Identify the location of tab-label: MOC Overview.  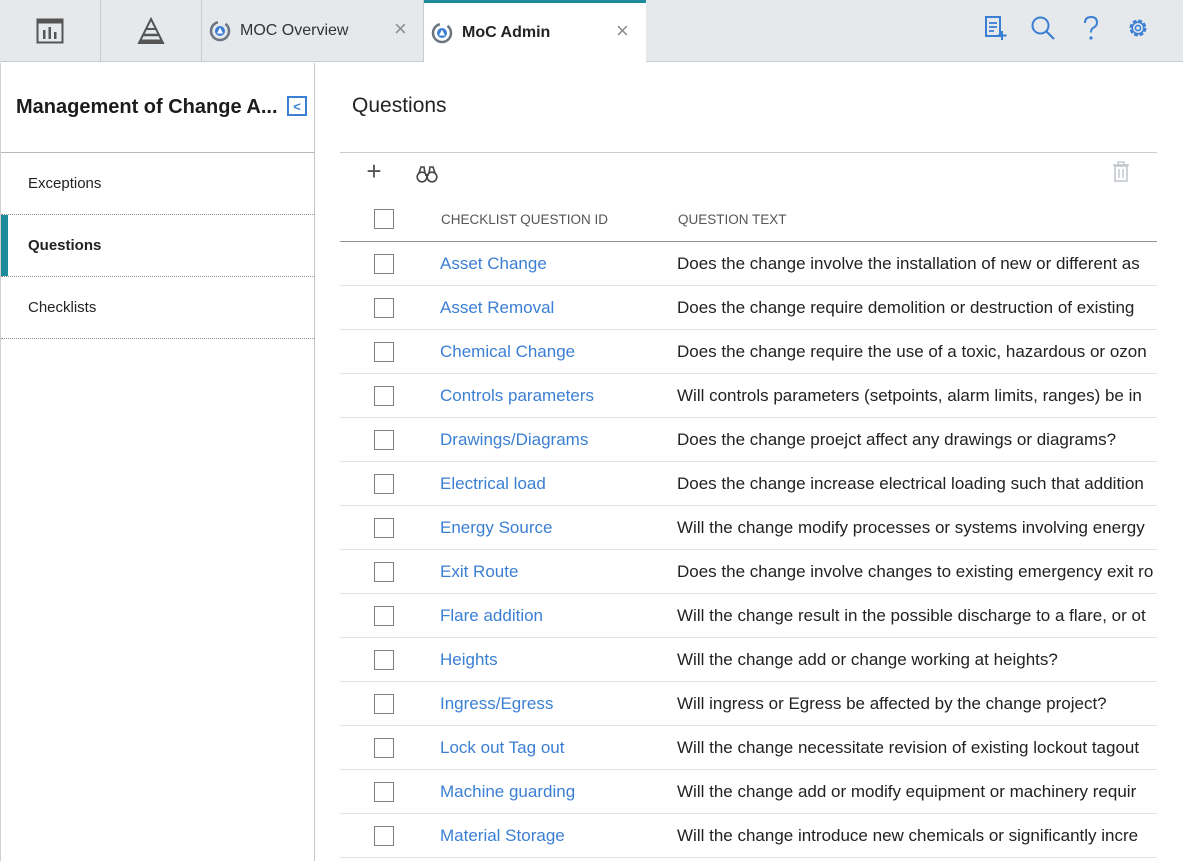
(294, 30).